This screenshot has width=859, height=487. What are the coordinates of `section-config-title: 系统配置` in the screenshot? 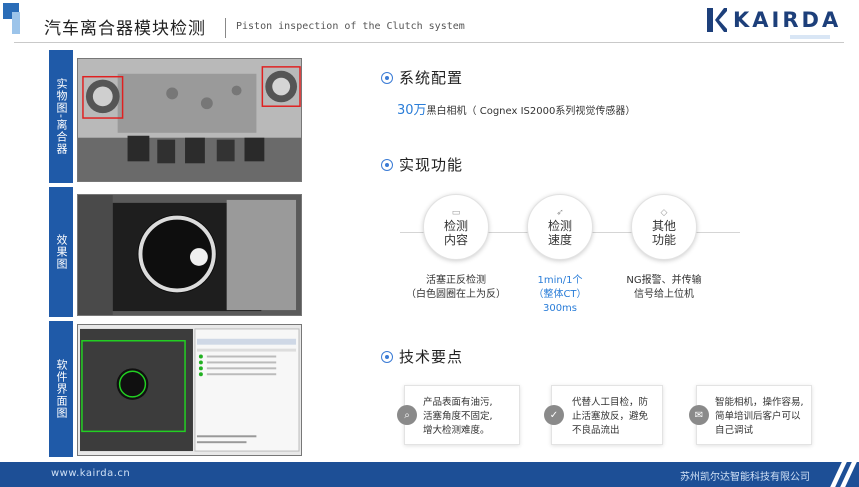 It's located at (431, 78).